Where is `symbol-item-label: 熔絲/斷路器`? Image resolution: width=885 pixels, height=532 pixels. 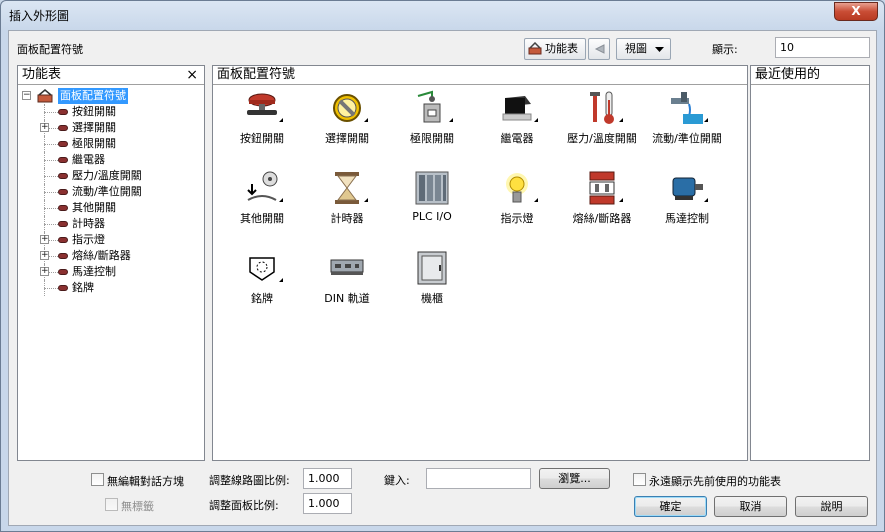
symbol-item-label: 熔絲/斷路器 is located at coordinates (602, 218).